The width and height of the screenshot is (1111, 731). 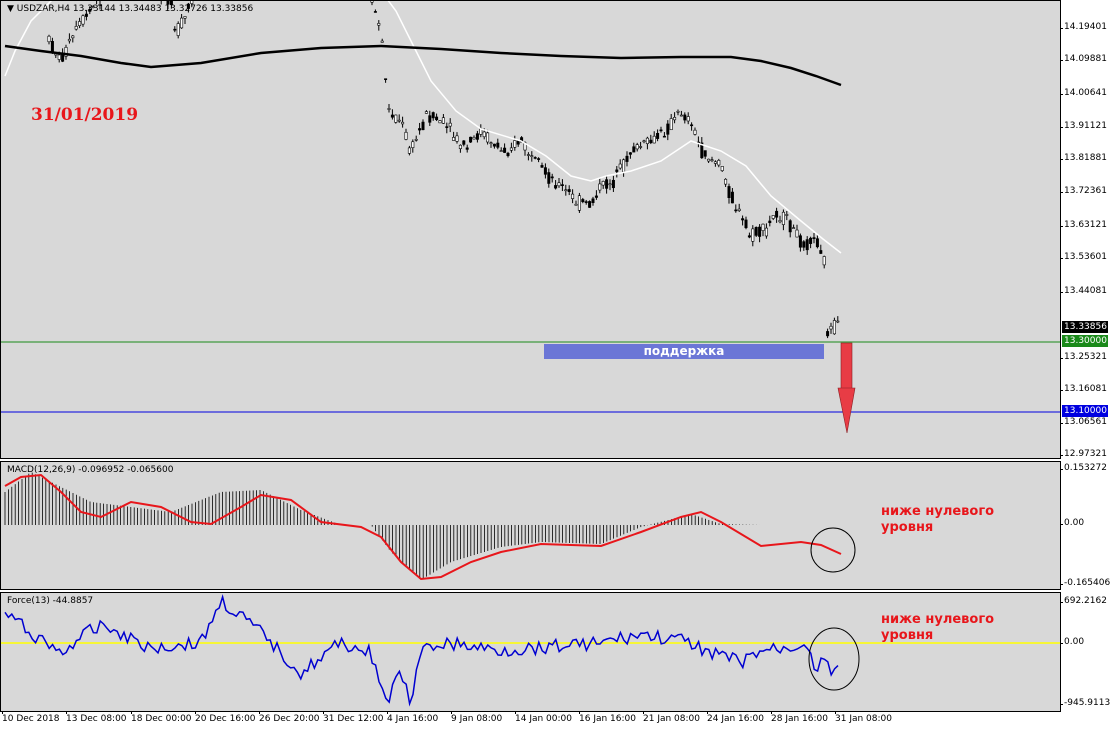 I want to click on macd-tick: 0.00, so click(x=1072, y=523).